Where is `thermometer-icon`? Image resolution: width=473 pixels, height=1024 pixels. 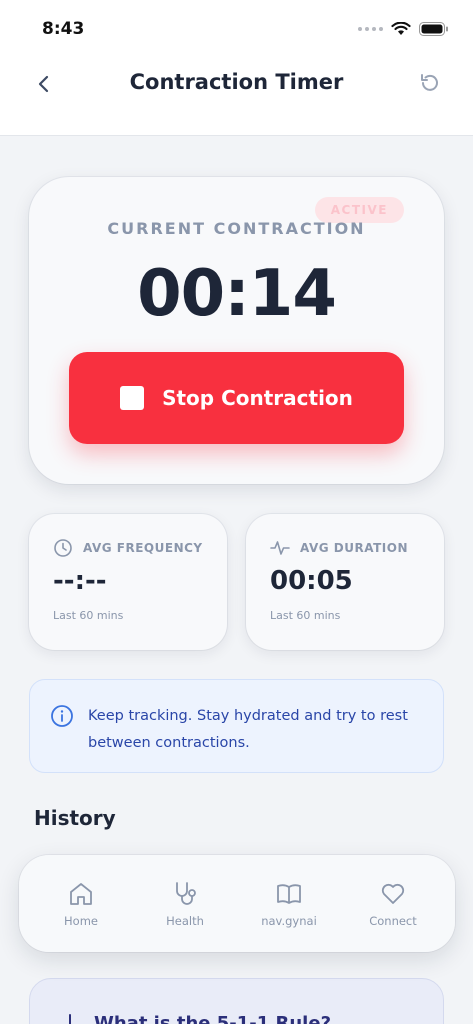
thermometer-icon is located at coordinates (70, 1019).